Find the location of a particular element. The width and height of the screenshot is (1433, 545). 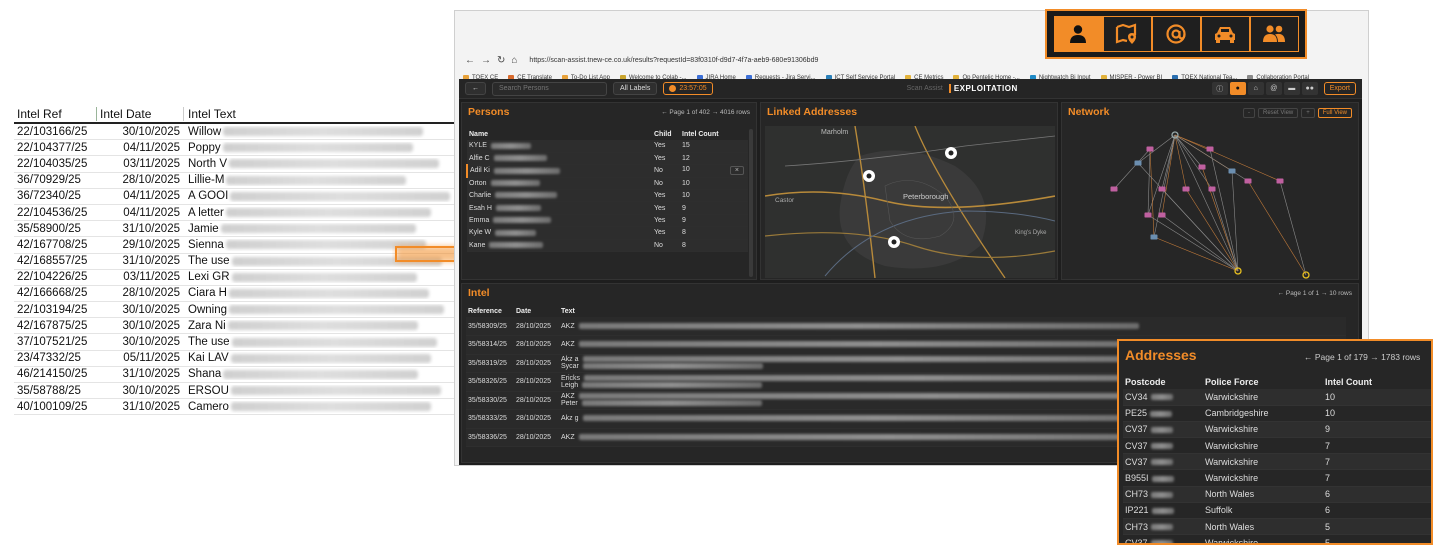

cell-person-name: Adil Ki is located at coordinates (559, 171).